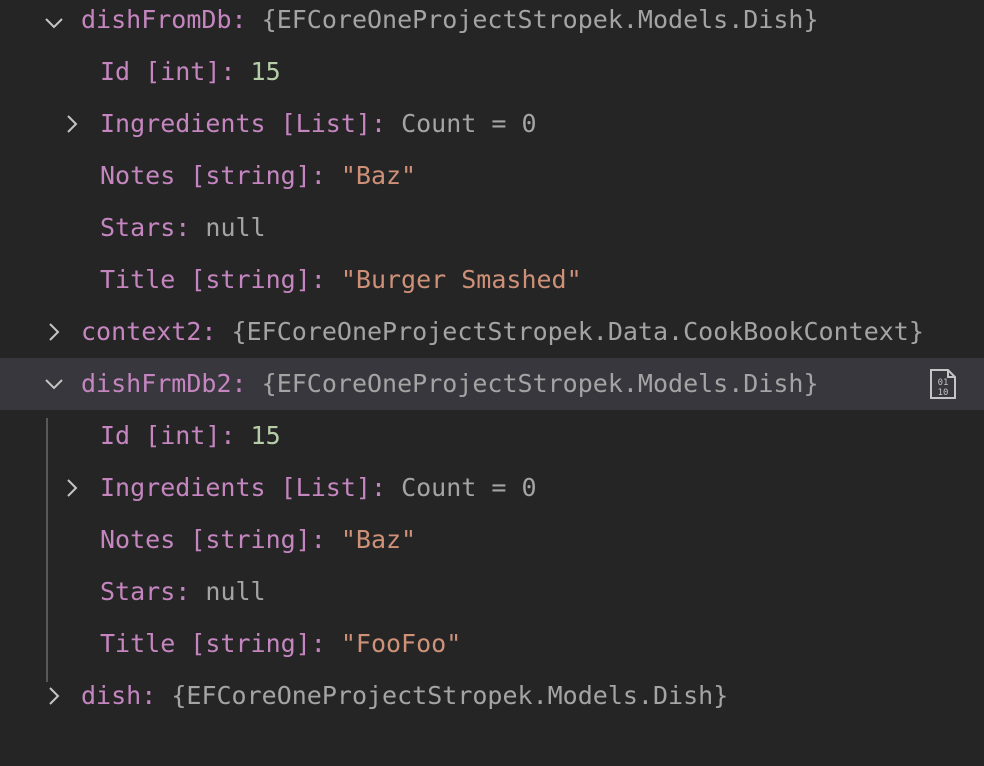 This screenshot has height=766, width=984. I want to click on property-value: "Burger Smashed", so click(461, 279).